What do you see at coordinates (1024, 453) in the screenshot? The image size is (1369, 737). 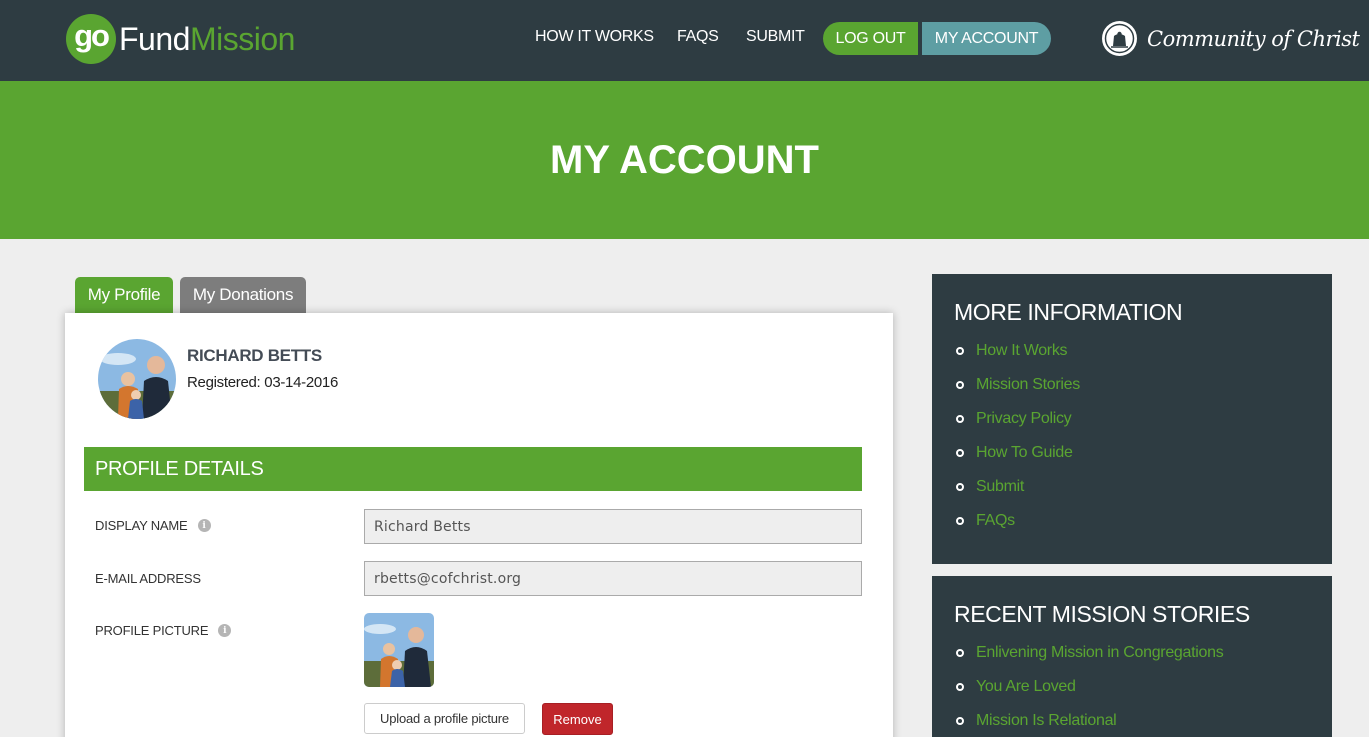 I see `link-how-to-guide: How To Guide` at bounding box center [1024, 453].